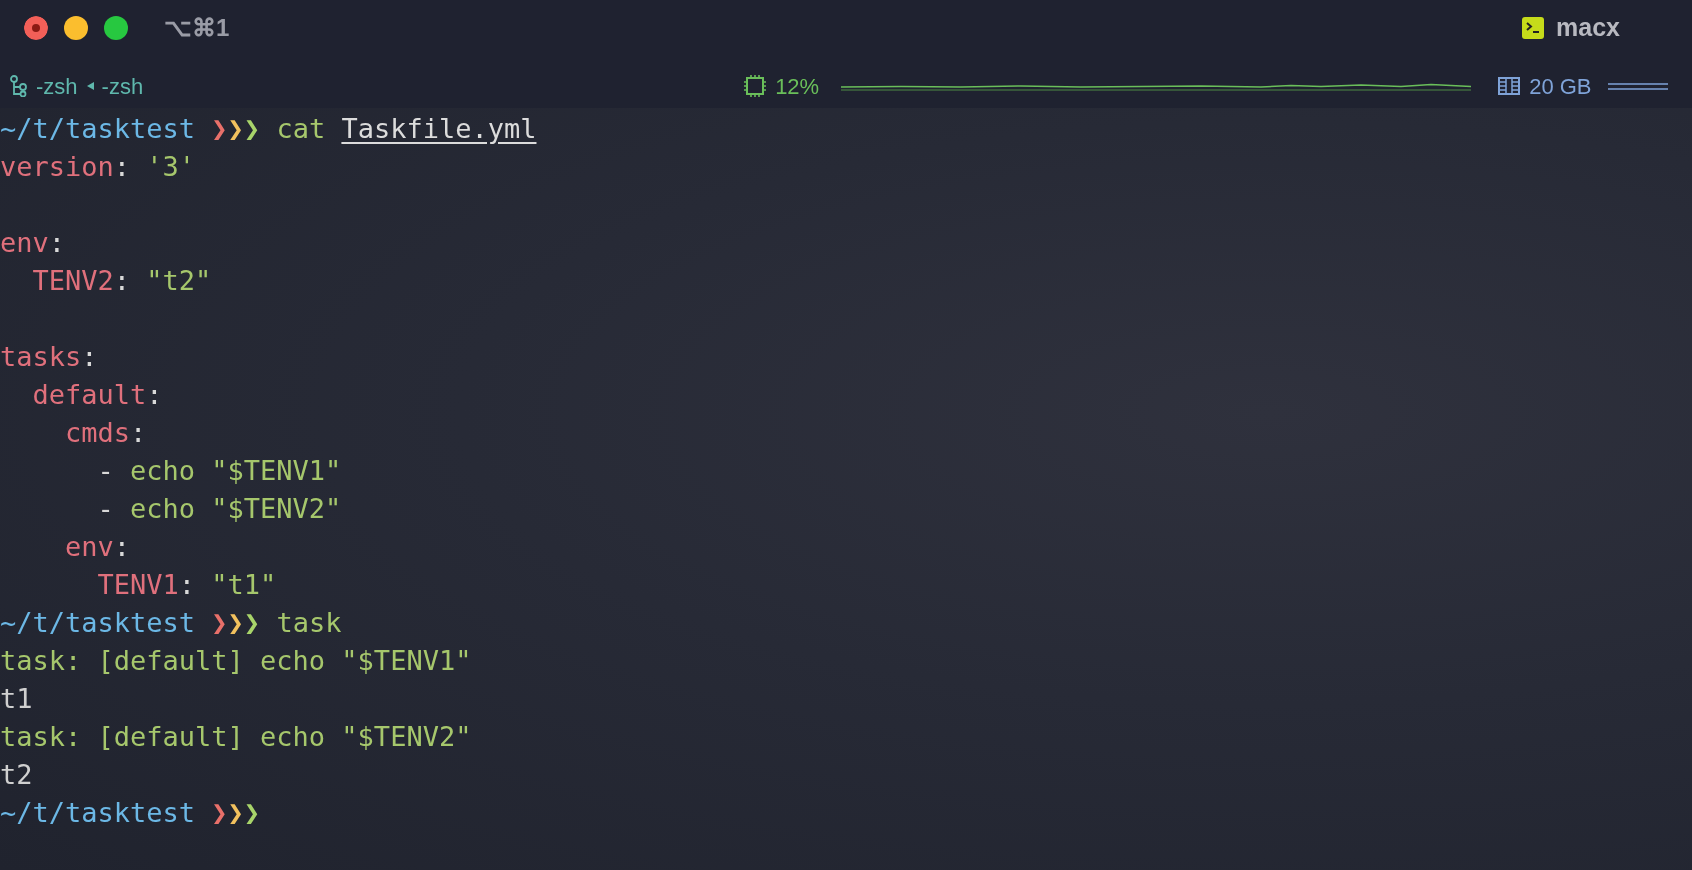 This screenshot has height=870, width=1692. Describe the element at coordinates (57, 86) in the screenshot. I see `shell-name: -zsh` at that location.